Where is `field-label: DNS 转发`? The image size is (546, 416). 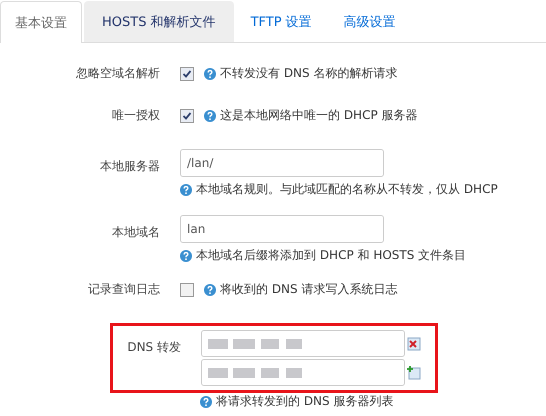
field-label: DNS 转发 is located at coordinates (154, 347).